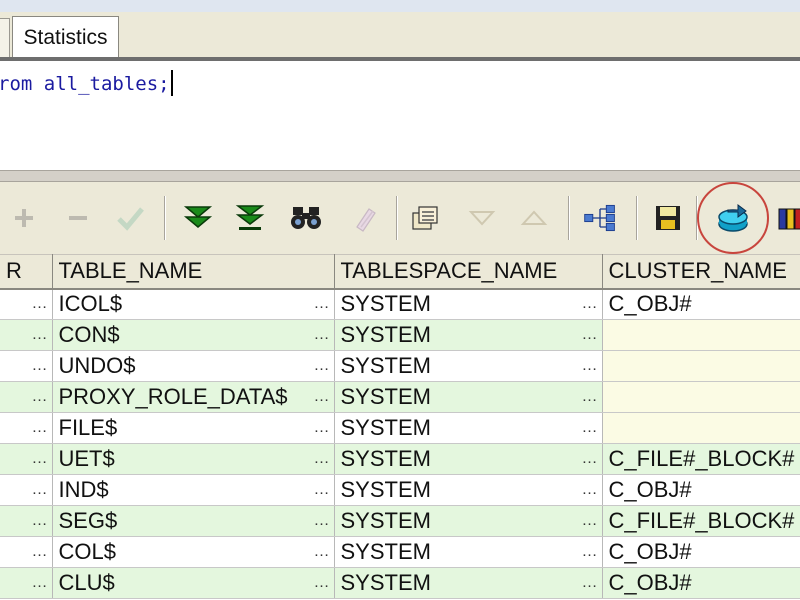 This screenshot has width=800, height=600. I want to click on sort-descending-button, so click(482, 218).